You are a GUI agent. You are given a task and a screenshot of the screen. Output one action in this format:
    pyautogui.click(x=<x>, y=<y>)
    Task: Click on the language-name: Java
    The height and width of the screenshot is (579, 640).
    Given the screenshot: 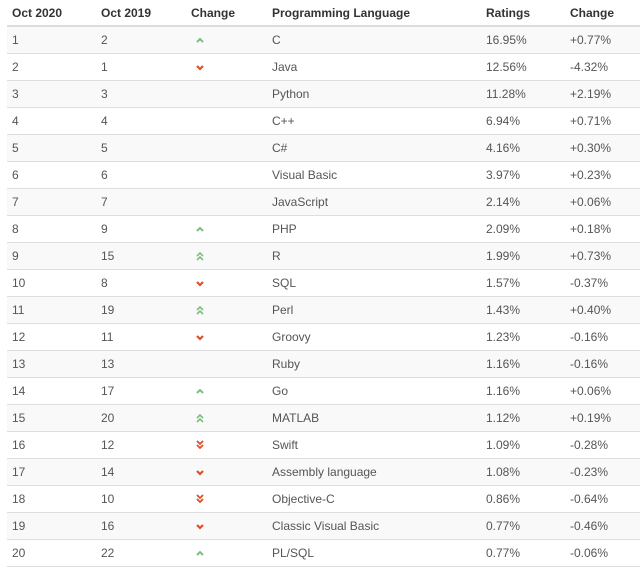 What is the action you would take?
    pyautogui.click(x=374, y=67)
    